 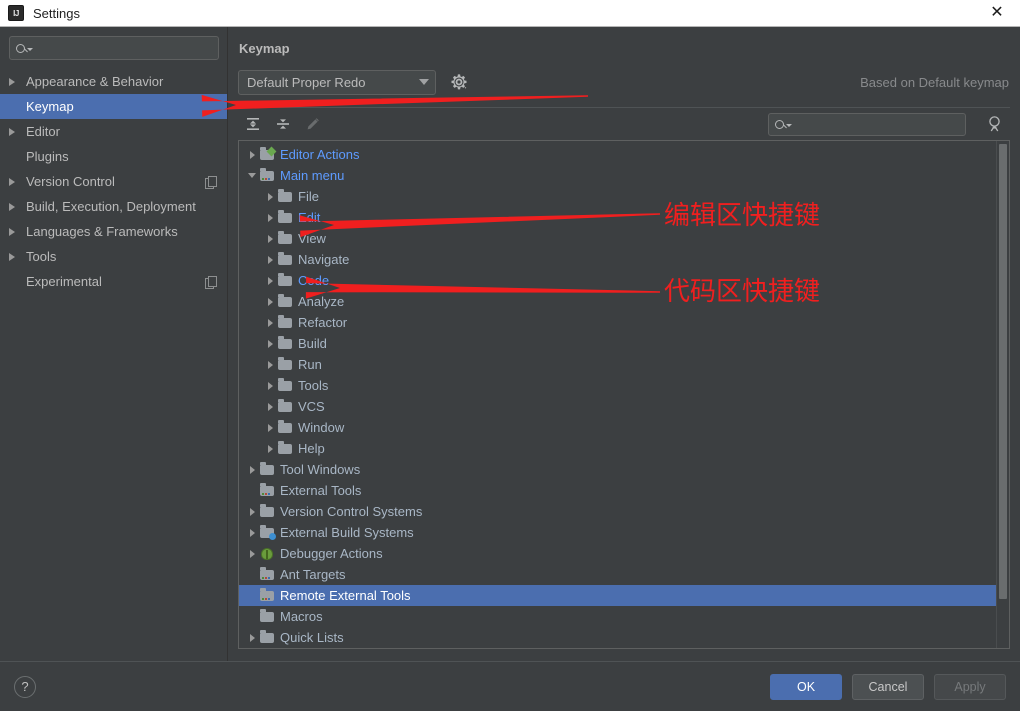 What do you see at coordinates (47, 156) in the screenshot?
I see `sidebar-item-label: Plugins` at bounding box center [47, 156].